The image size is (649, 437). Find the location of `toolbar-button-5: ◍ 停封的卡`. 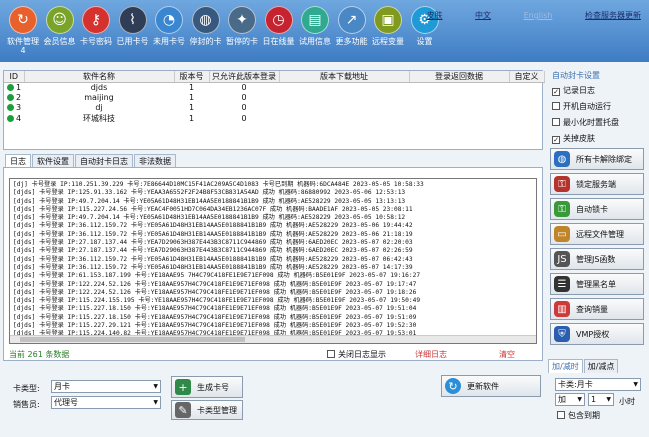

toolbar-button-5: ◍ 停封的卡 is located at coordinates (206, 26).